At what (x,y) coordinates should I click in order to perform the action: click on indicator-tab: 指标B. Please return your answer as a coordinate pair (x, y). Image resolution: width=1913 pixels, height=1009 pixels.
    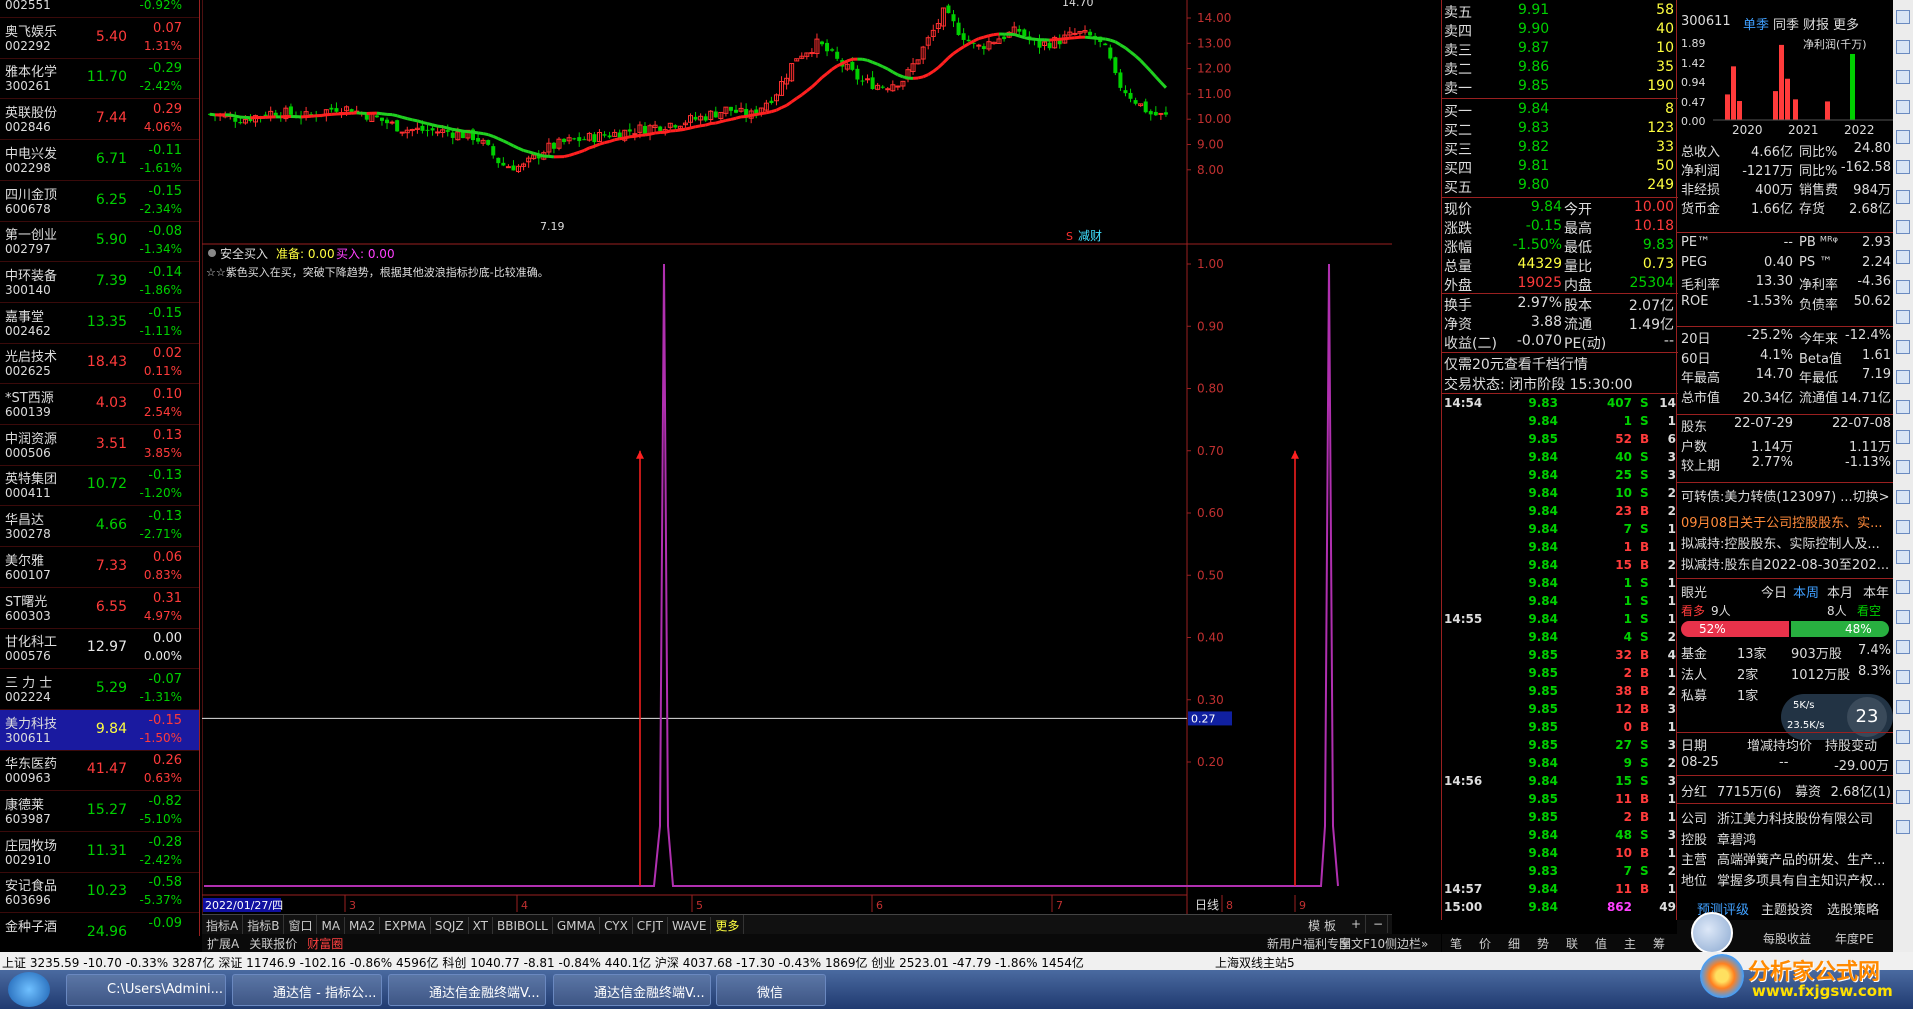
    Looking at the image, I should click on (264, 925).